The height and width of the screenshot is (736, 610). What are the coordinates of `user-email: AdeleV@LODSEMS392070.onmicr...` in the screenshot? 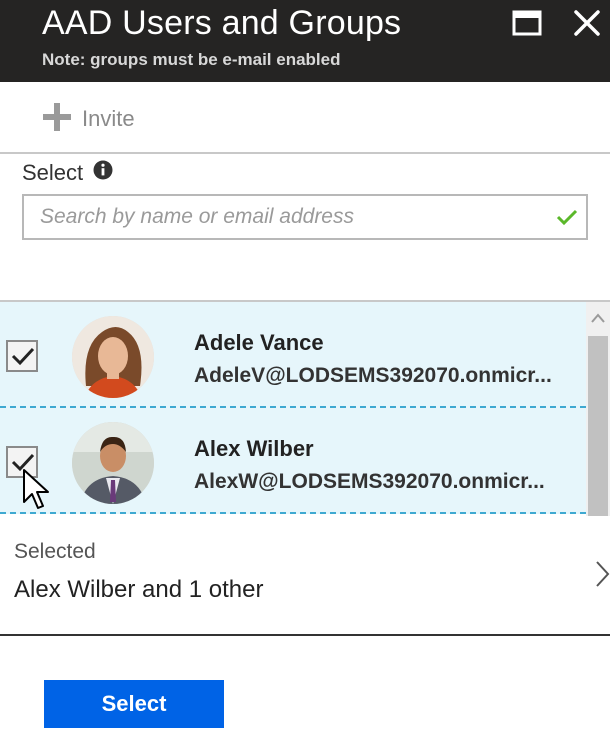 It's located at (373, 375).